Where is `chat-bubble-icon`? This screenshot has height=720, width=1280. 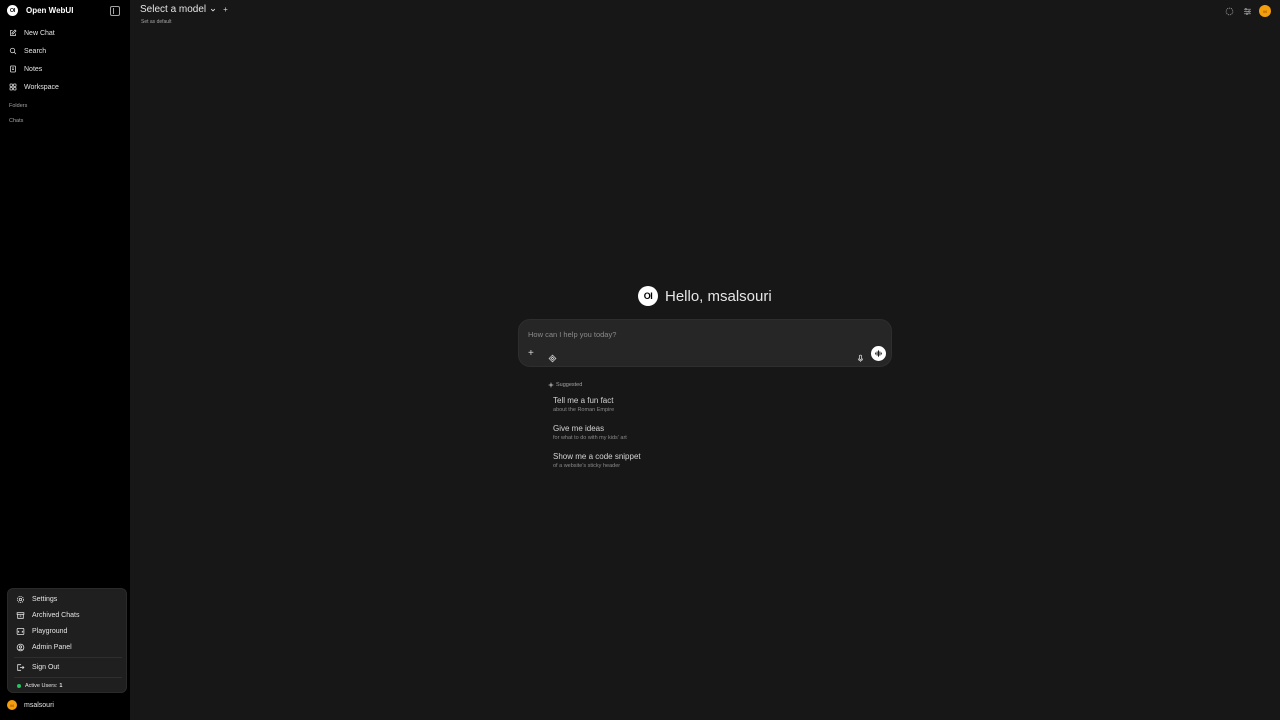
chat-bubble-icon is located at coordinates (1229, 11).